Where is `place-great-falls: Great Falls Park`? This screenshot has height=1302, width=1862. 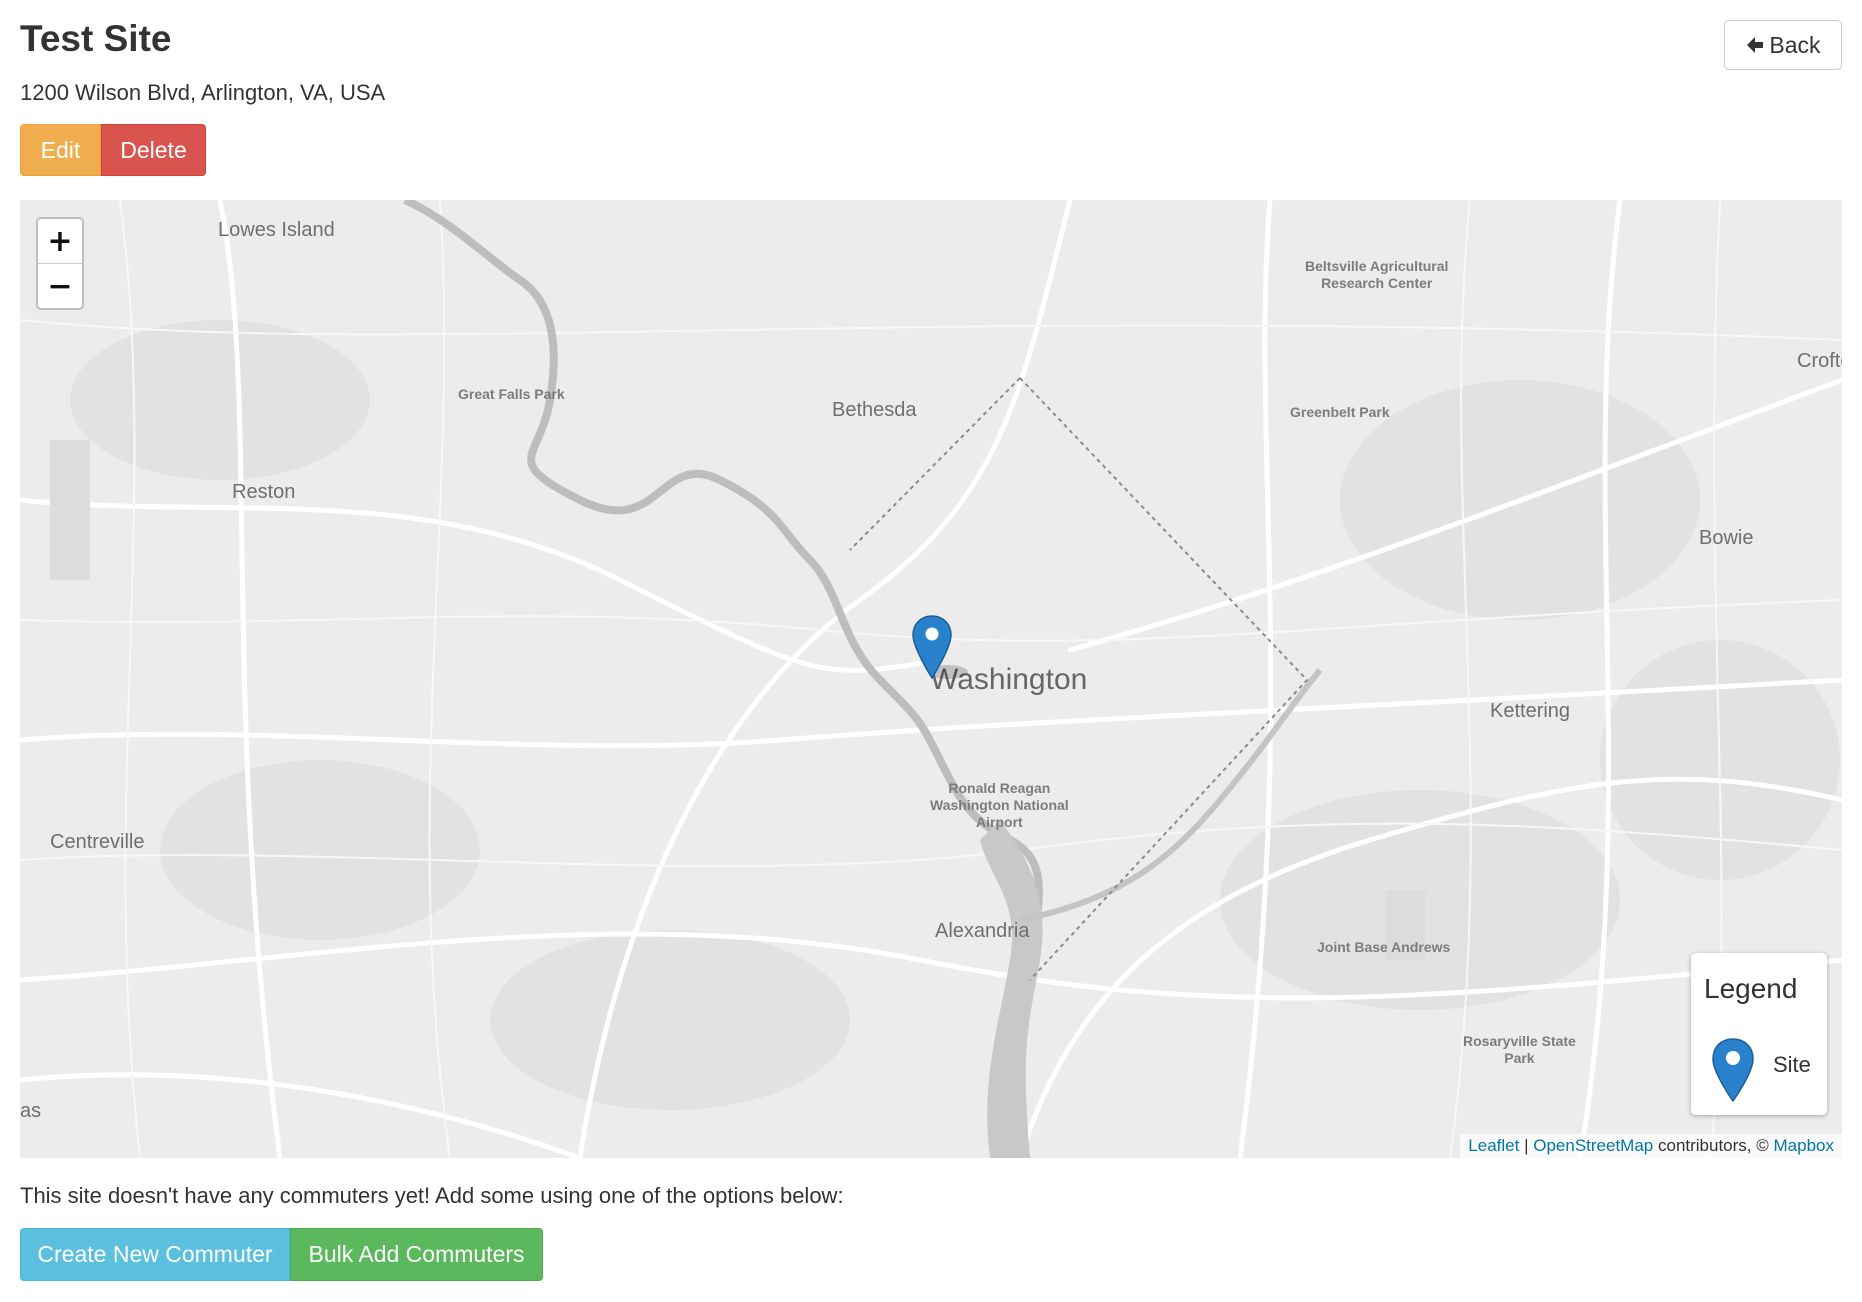 place-great-falls: Great Falls Park is located at coordinates (511, 394).